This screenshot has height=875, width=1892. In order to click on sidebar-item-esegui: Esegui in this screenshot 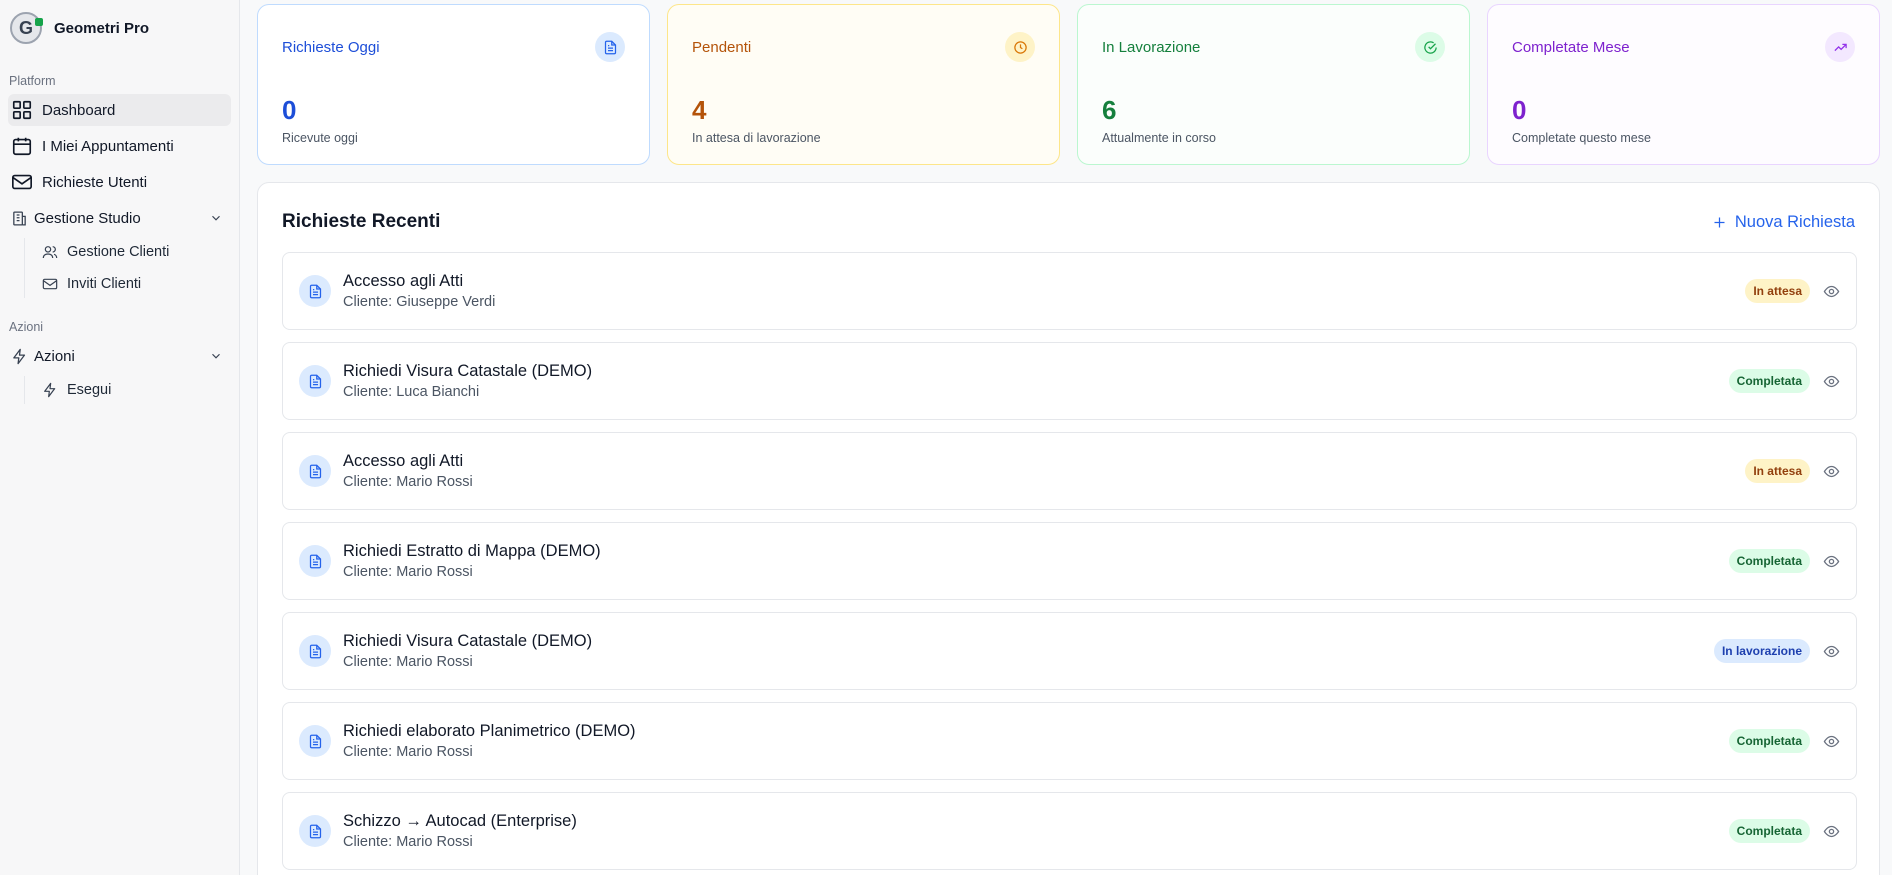, I will do `click(132, 390)`.